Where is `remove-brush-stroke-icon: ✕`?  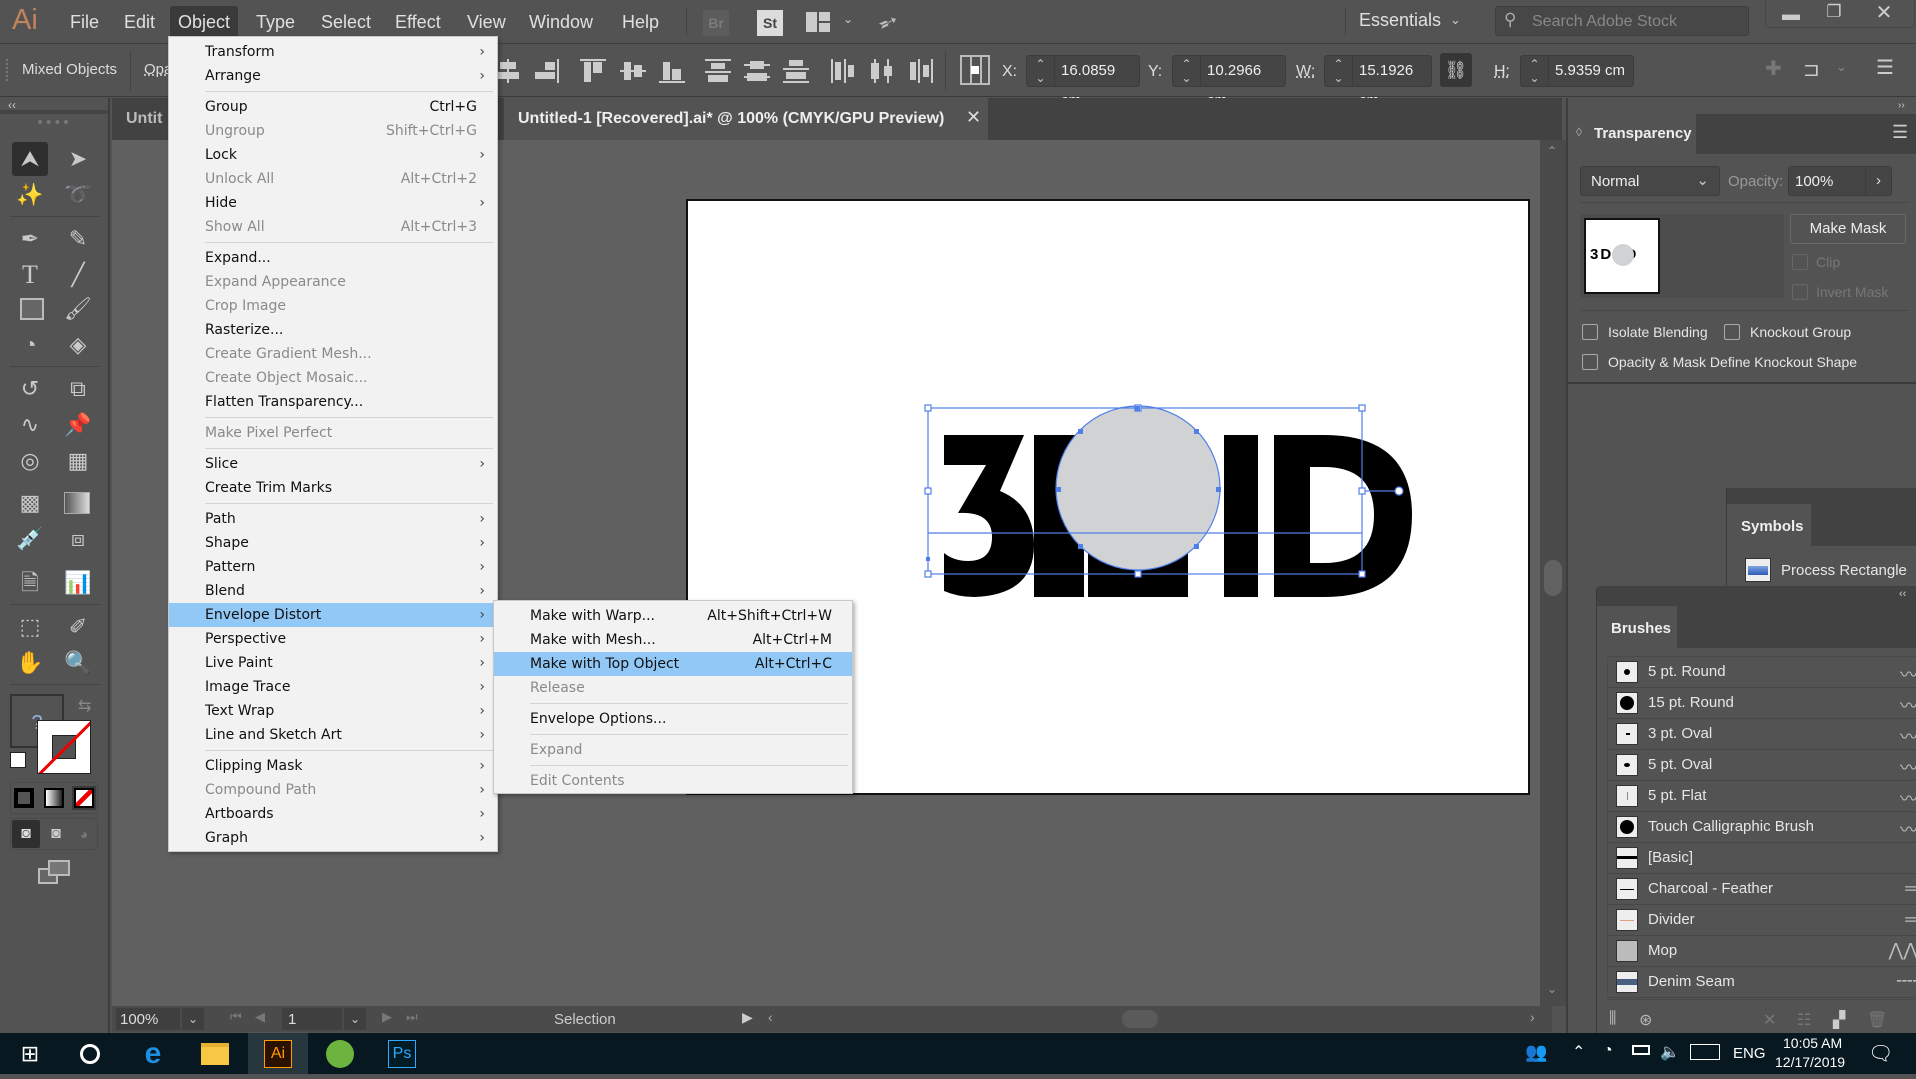 remove-brush-stroke-icon: ✕ is located at coordinates (1769, 1020).